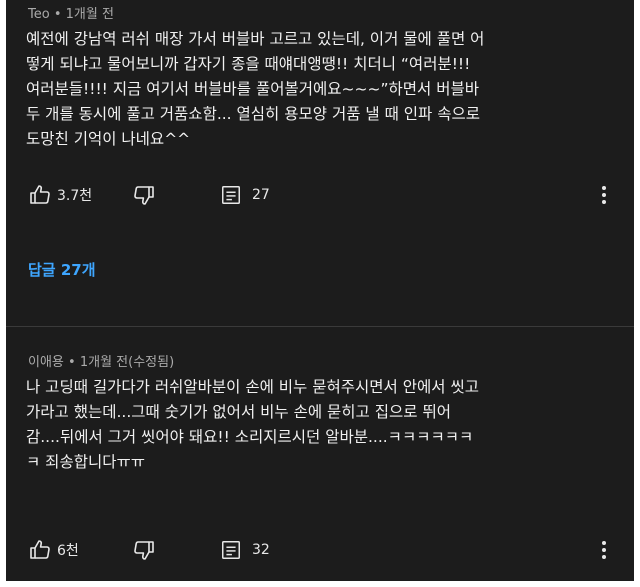 Image resolution: width=640 pixels, height=587 pixels. Describe the element at coordinates (39, 14) in the screenshot. I see `comment-author: Teo` at that location.